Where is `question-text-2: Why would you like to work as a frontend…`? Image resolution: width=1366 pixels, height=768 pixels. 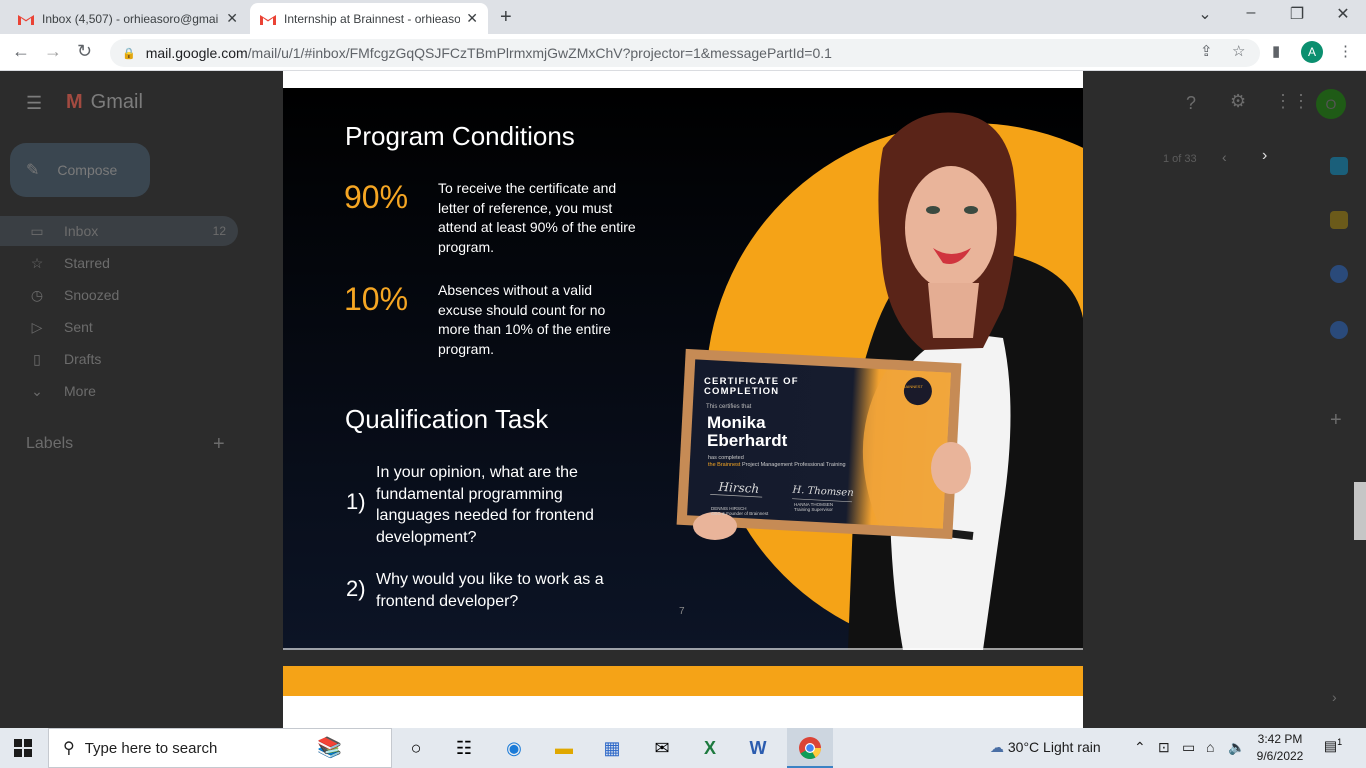 question-text-2: Why would you like to work as a frontend… is located at coordinates (490, 590).